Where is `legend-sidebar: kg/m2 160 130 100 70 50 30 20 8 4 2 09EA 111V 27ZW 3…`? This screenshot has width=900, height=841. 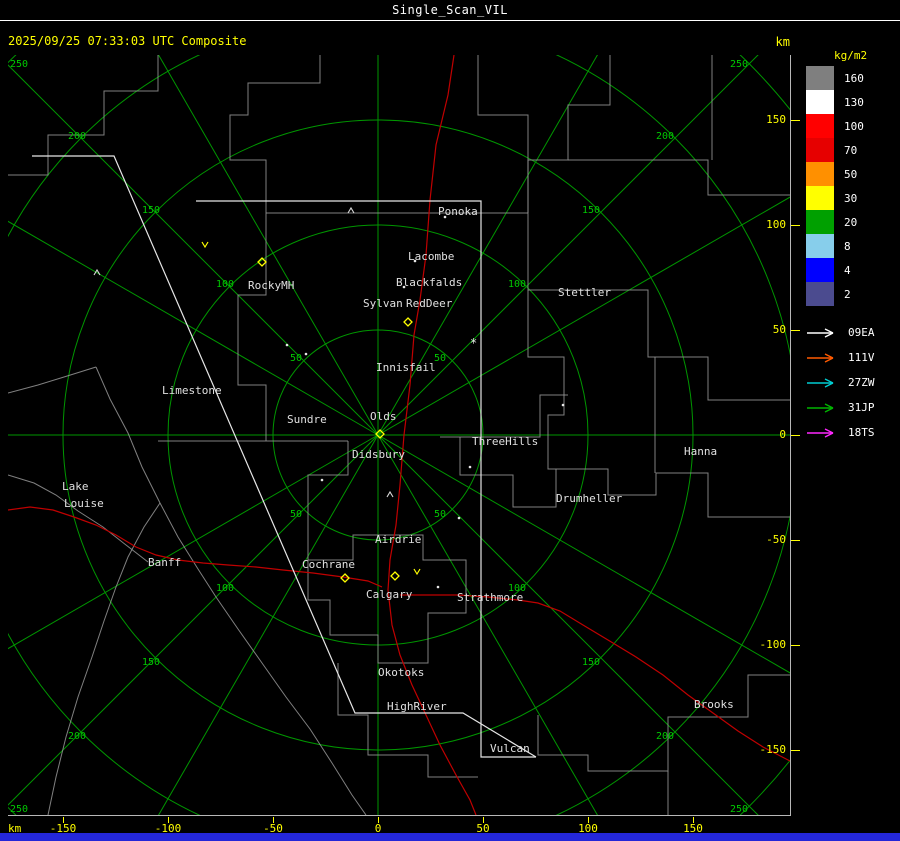
legend-sidebar: kg/m2 160 130 100 70 50 30 20 8 4 2 09EA 111V 27ZW 3… is located at coordinates (850, 426).